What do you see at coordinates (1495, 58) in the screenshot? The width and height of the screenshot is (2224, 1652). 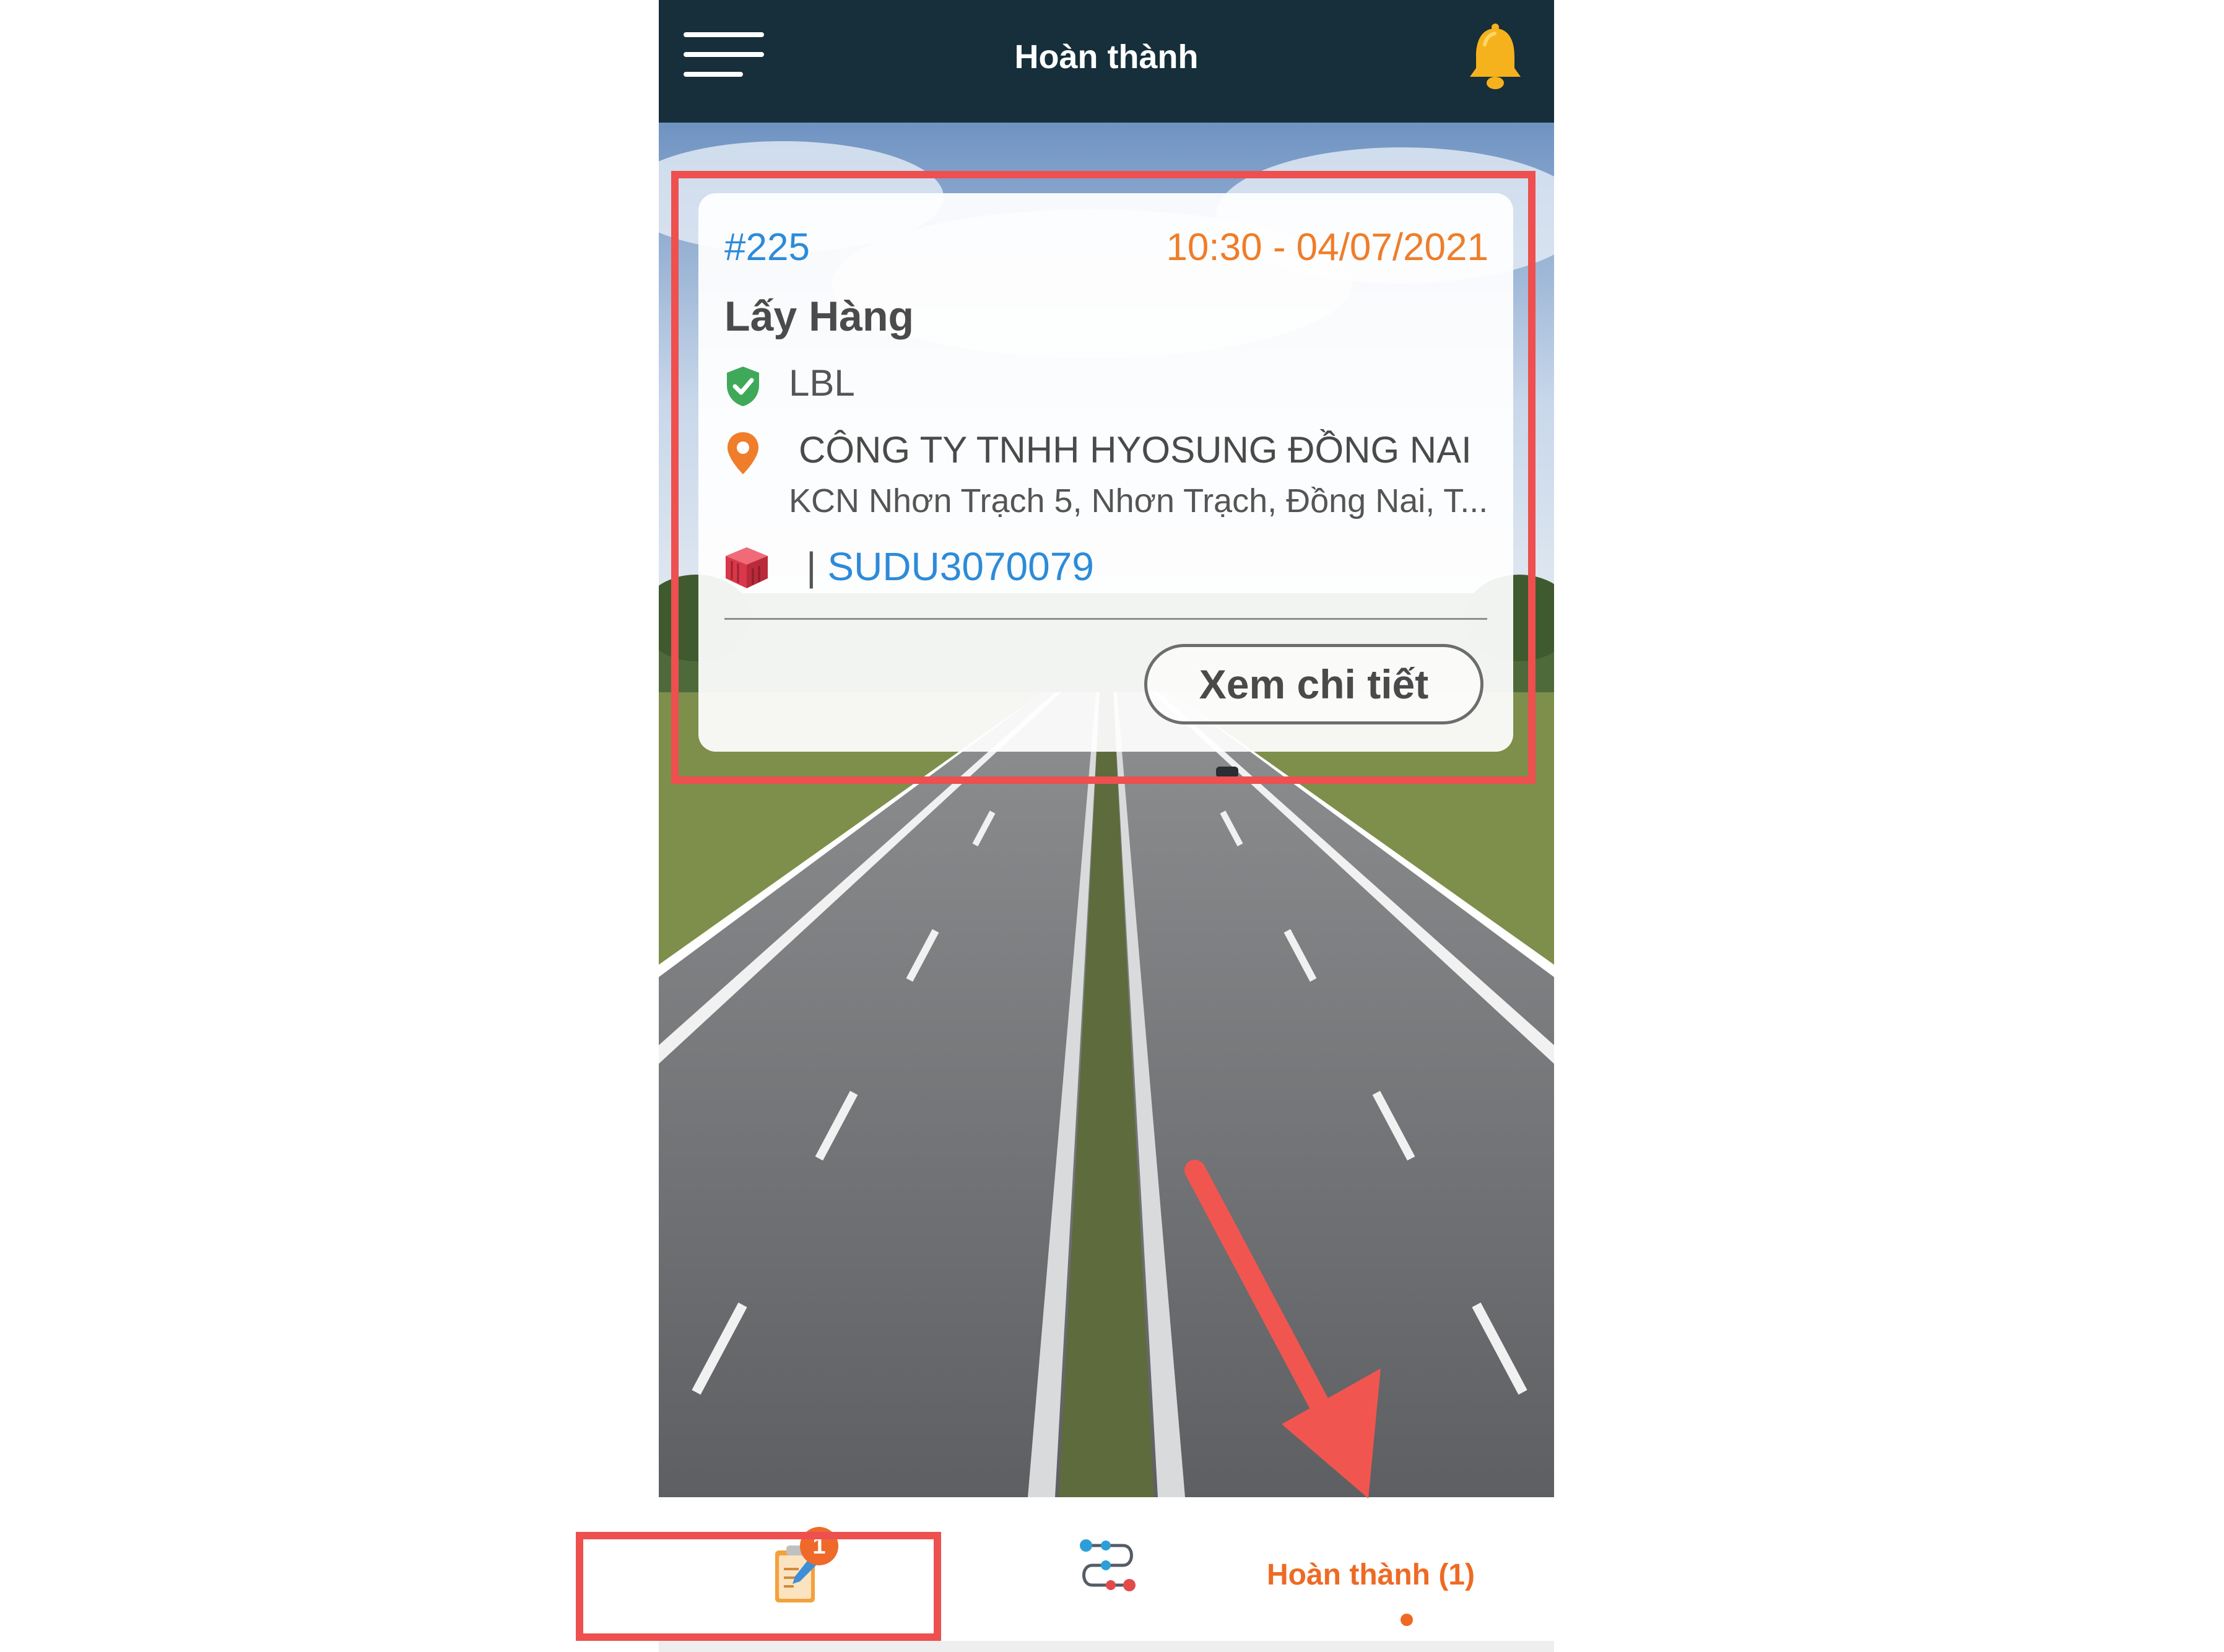 I see `bell-icon` at bounding box center [1495, 58].